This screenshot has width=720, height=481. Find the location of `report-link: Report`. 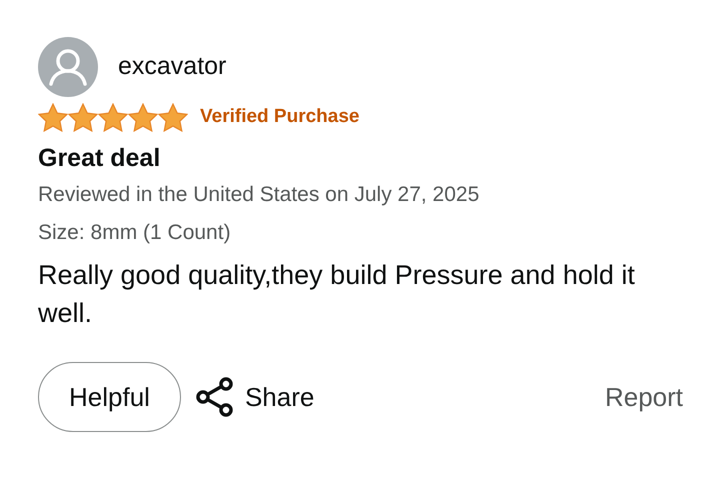

report-link: Report is located at coordinates (643, 397).